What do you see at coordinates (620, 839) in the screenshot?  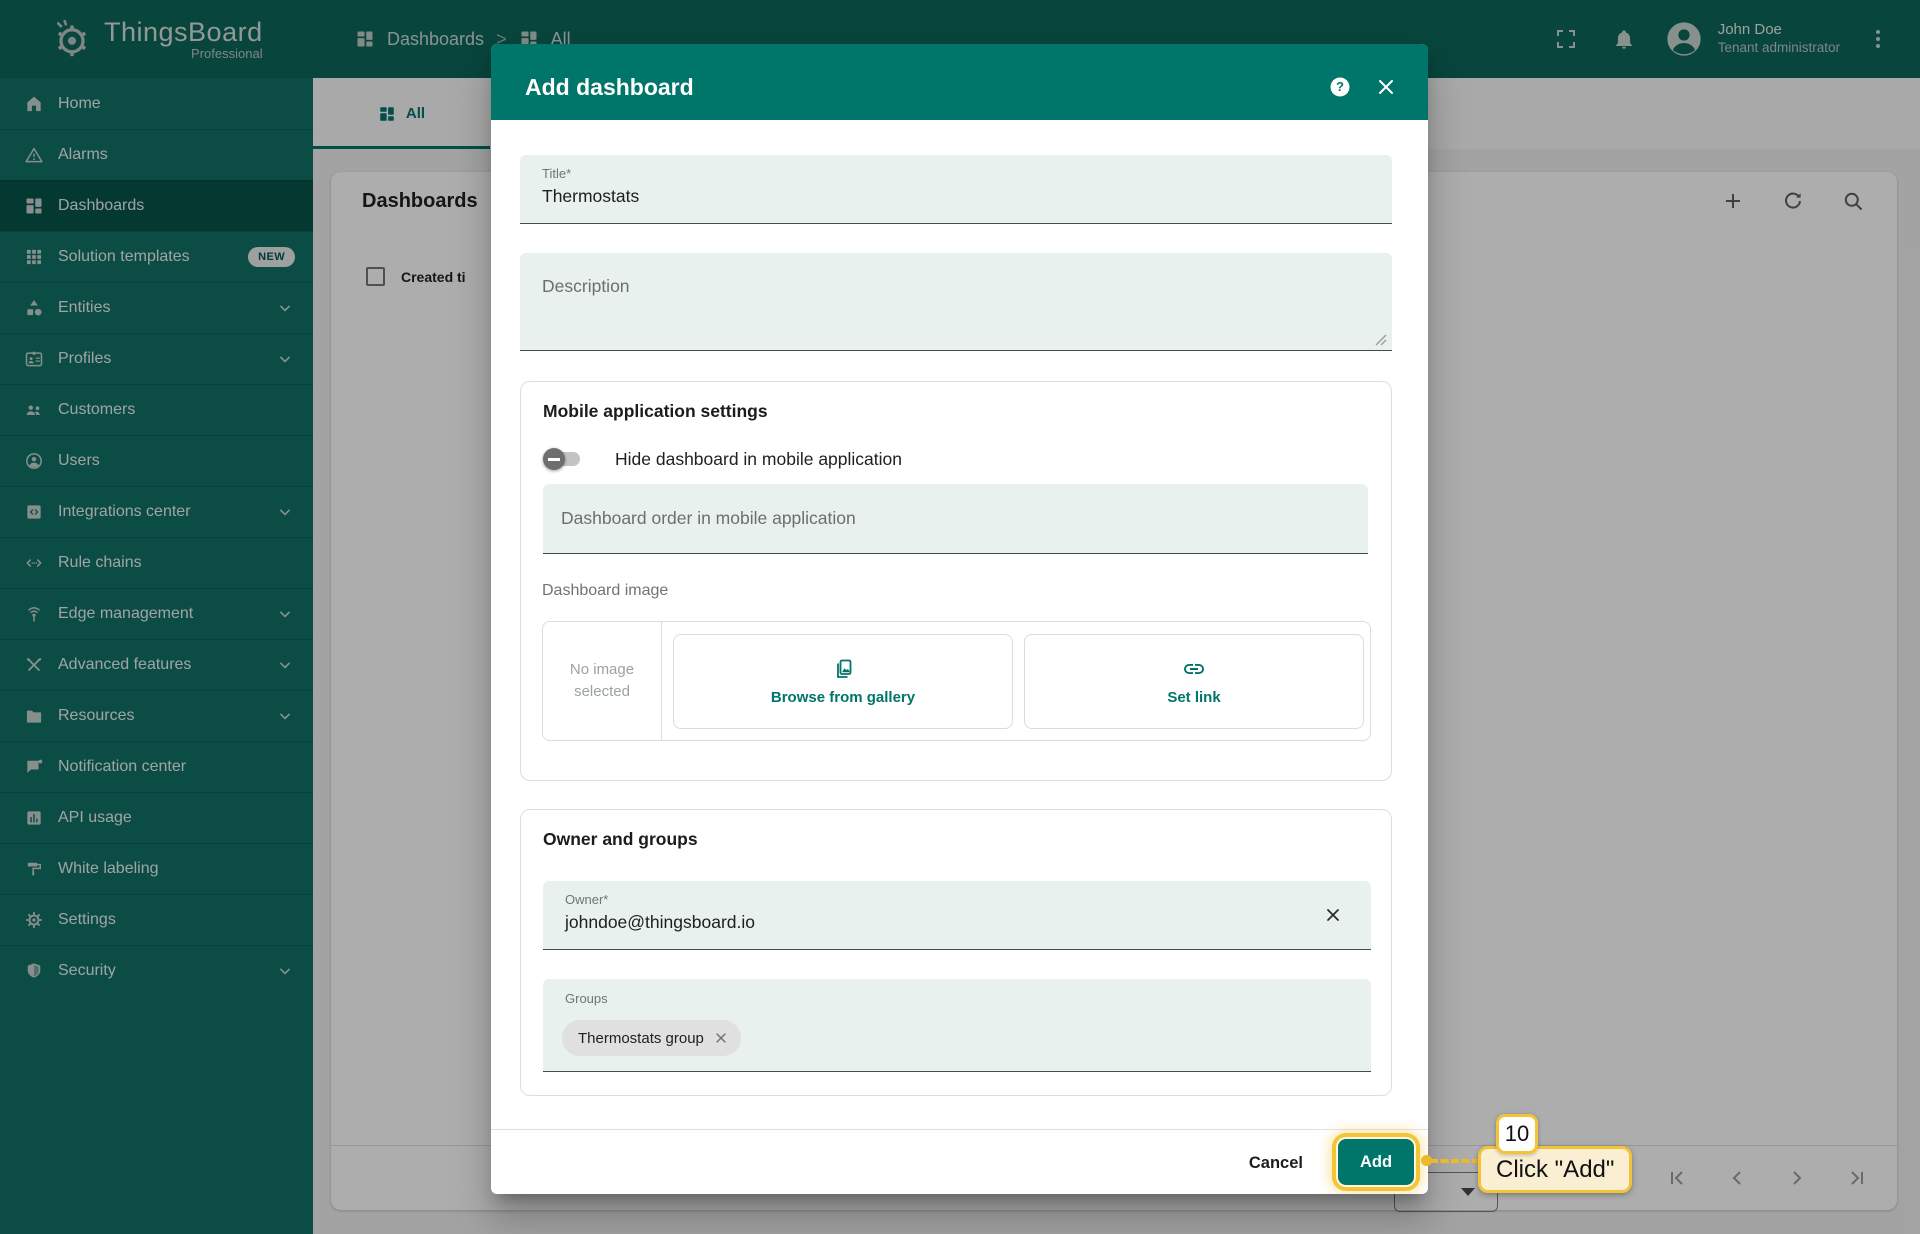 I see `owner-groups-title: Owner and groups` at bounding box center [620, 839].